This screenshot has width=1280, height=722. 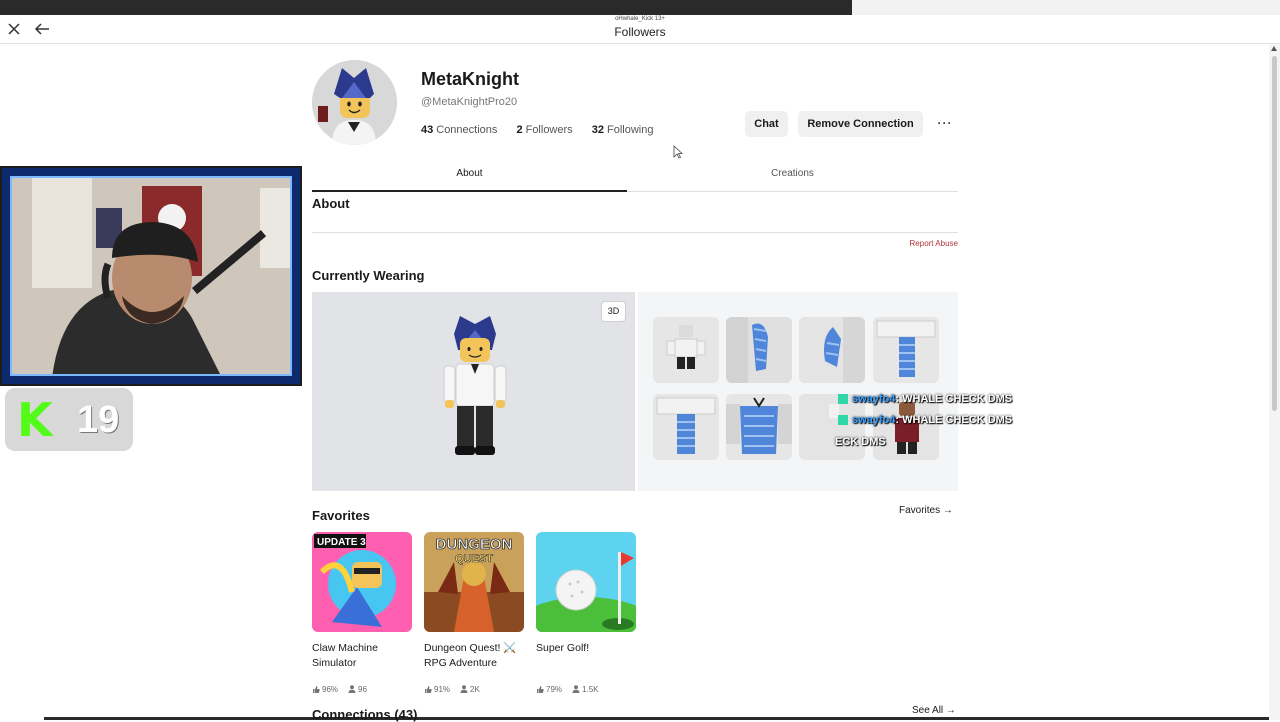 I want to click on game-stats: 79% 1.5K, so click(x=586, y=689).